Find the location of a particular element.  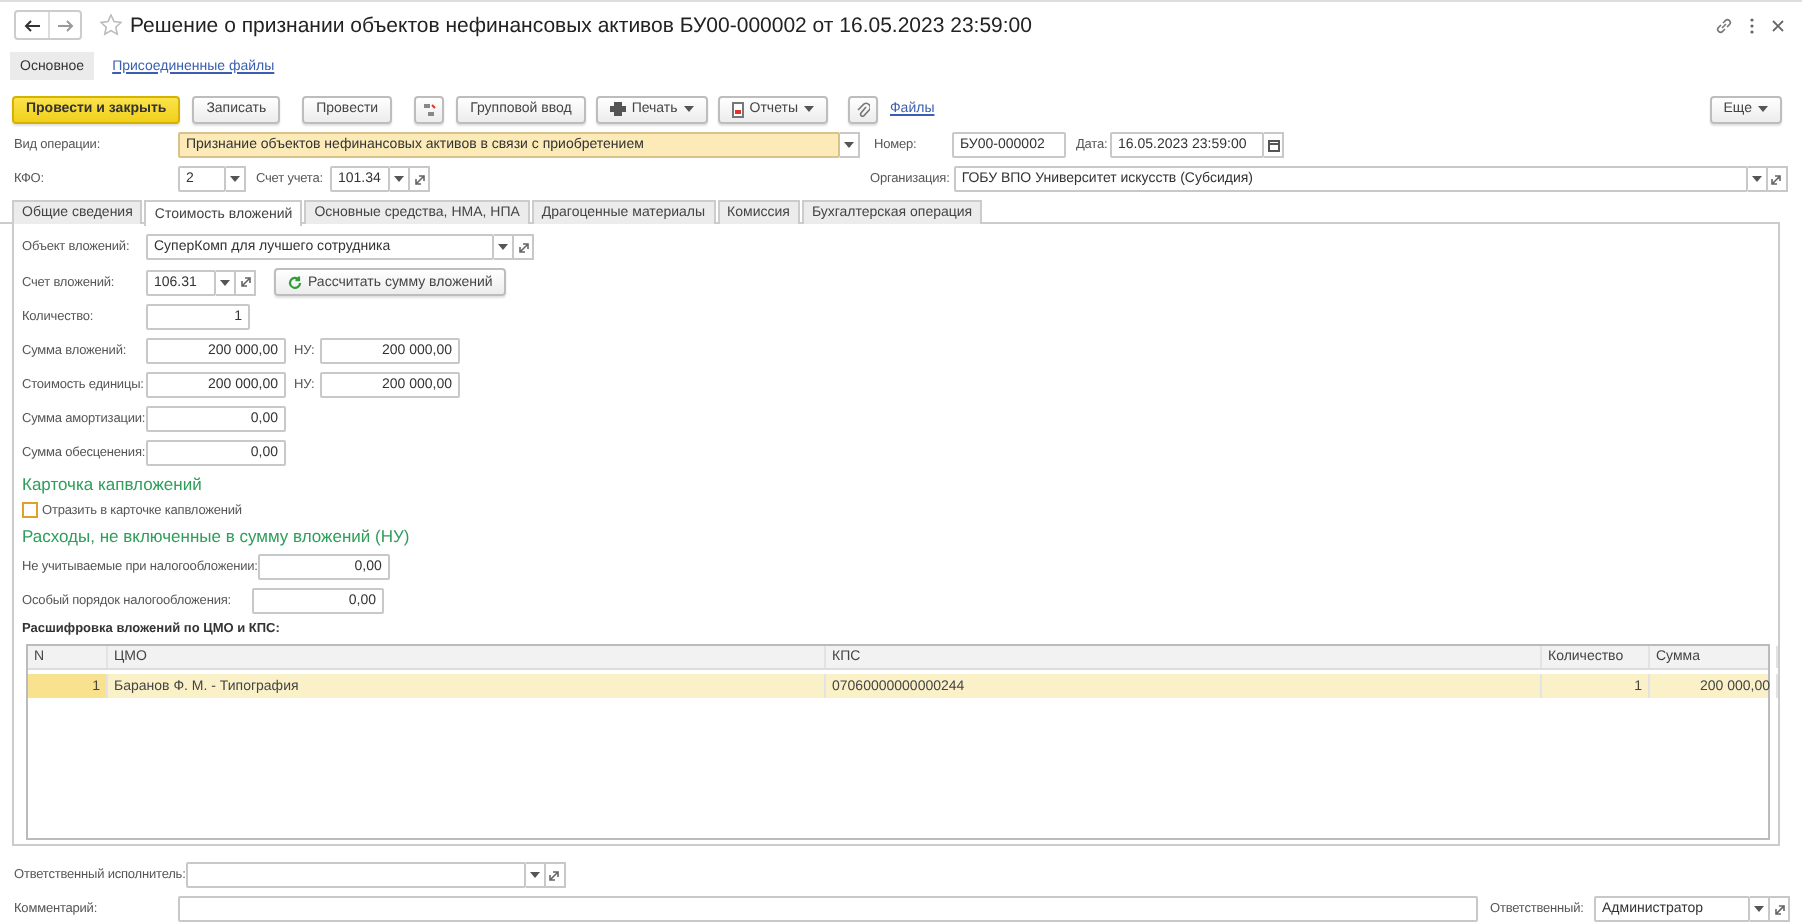

paperclip-icon is located at coordinates (862, 109).